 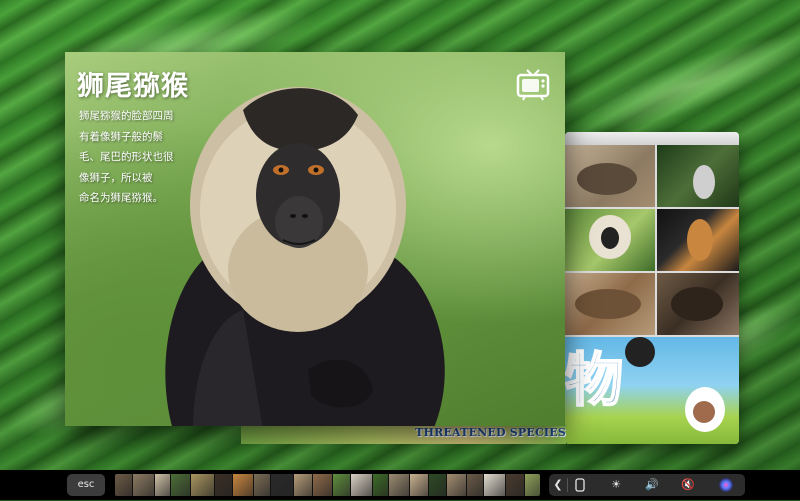 What do you see at coordinates (652, 138) in the screenshot?
I see `window-titlebar` at bounding box center [652, 138].